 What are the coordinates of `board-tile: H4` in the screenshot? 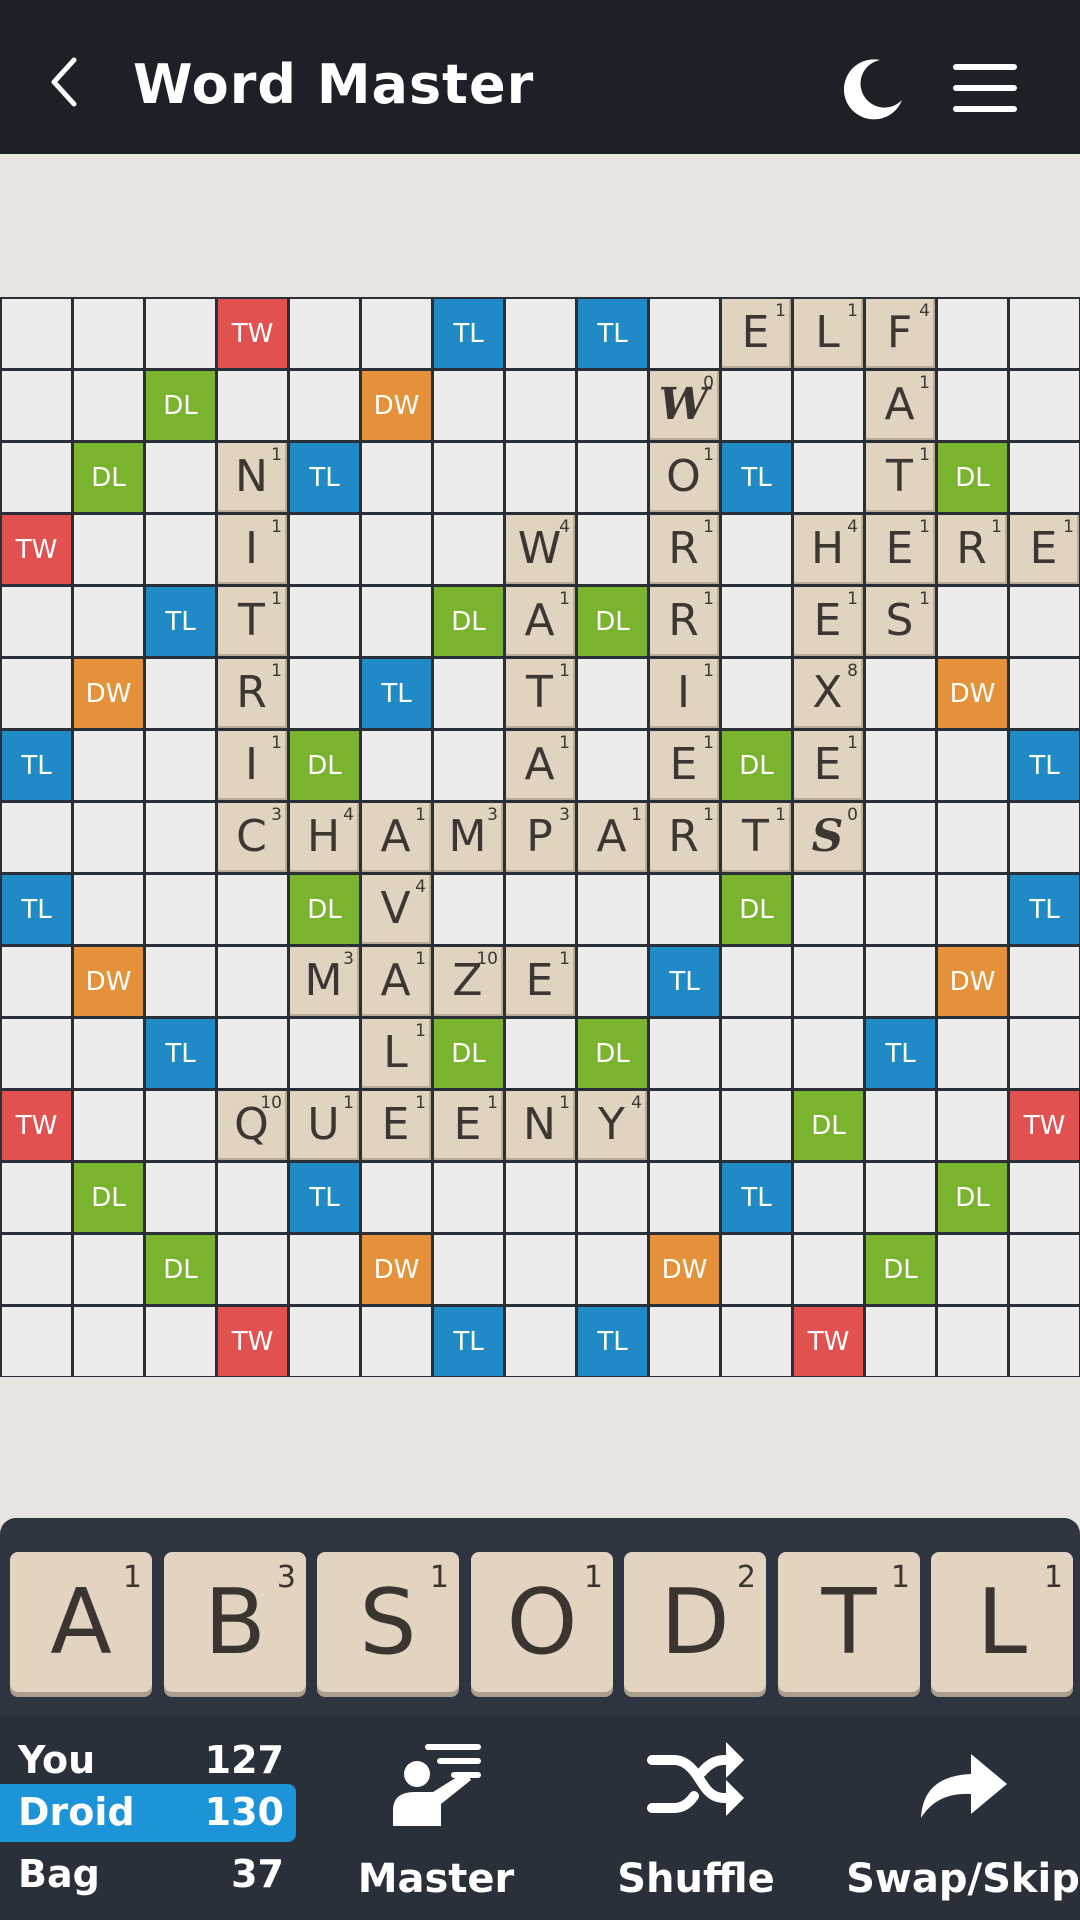 It's located at (828, 549).